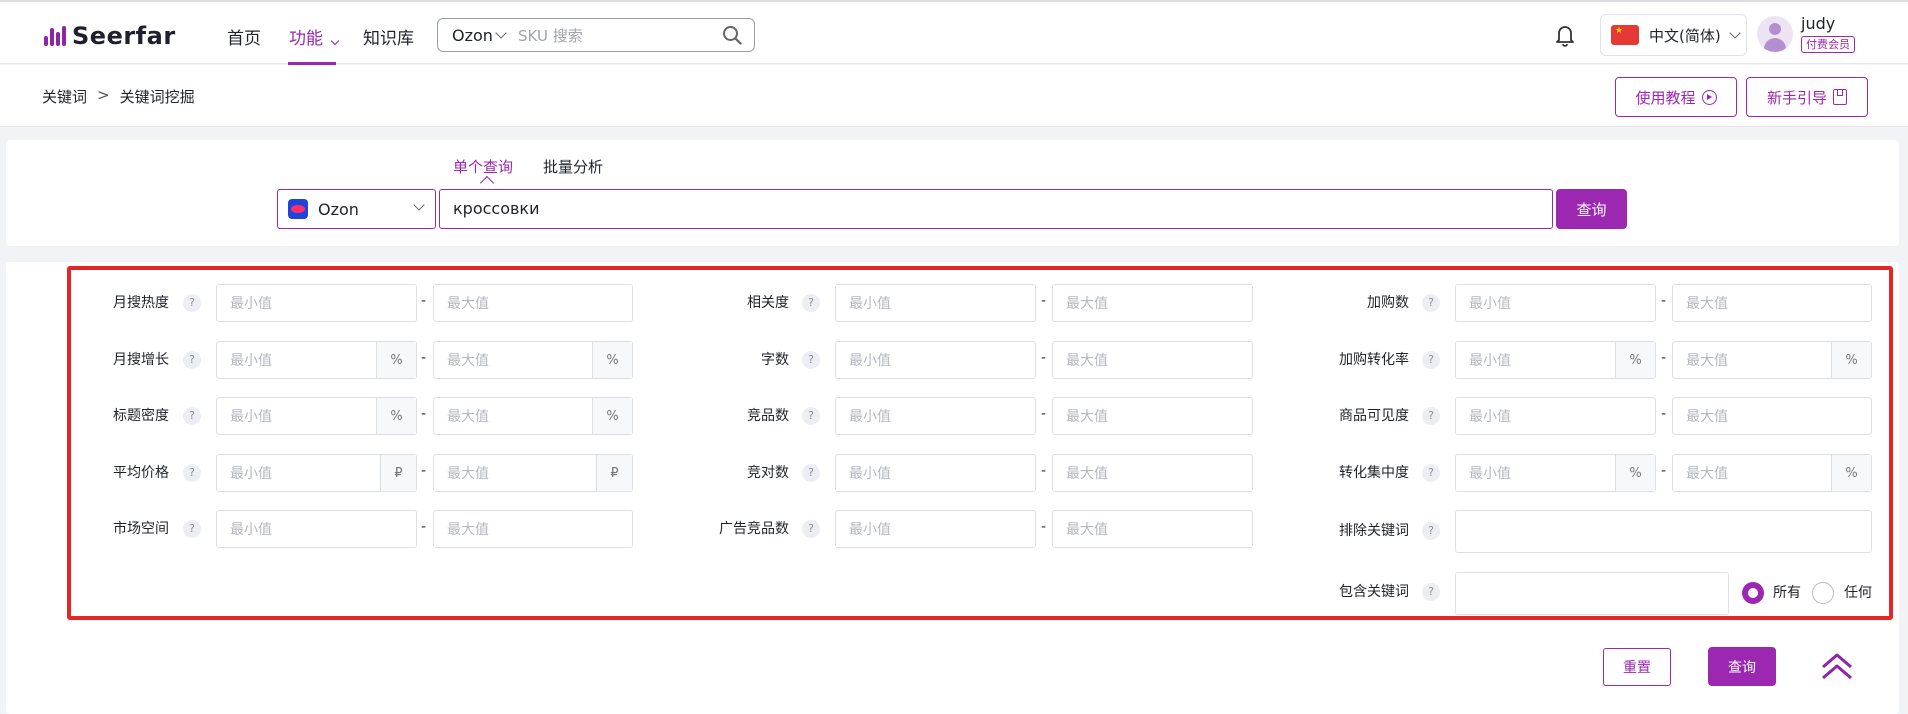  I want to click on query-button: 查询, so click(1591, 209).